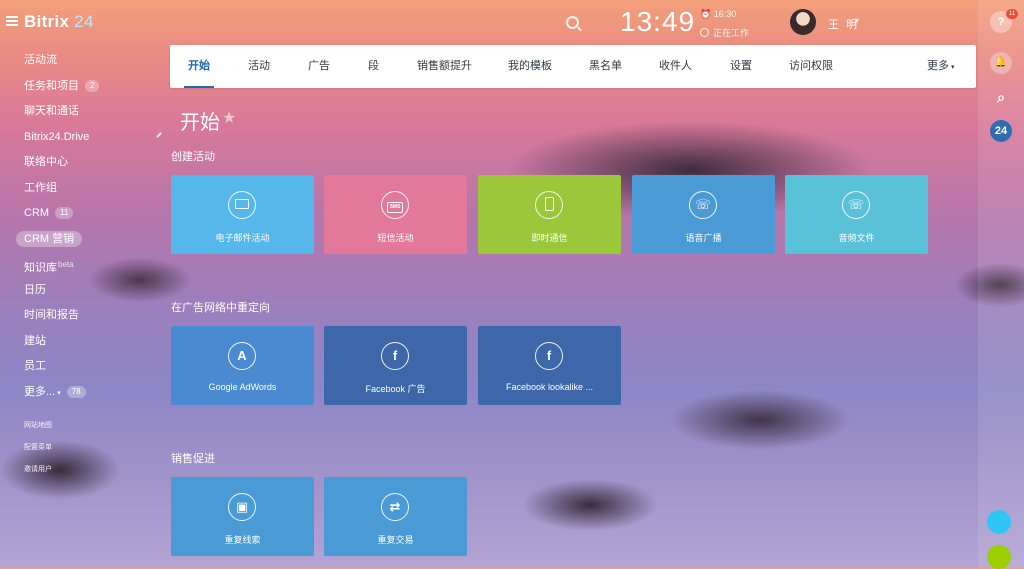  I want to click on alarm-time: ⏰ 16:30, so click(718, 14).